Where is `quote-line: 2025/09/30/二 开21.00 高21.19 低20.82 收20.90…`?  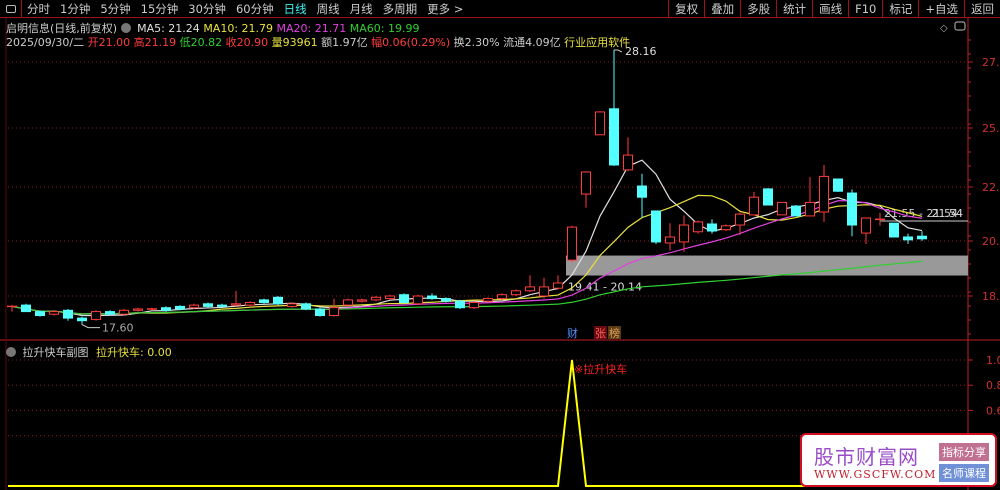 quote-line: 2025/09/30/二 开21.00 高21.19 低20.82 收20.90… is located at coordinates (318, 42).